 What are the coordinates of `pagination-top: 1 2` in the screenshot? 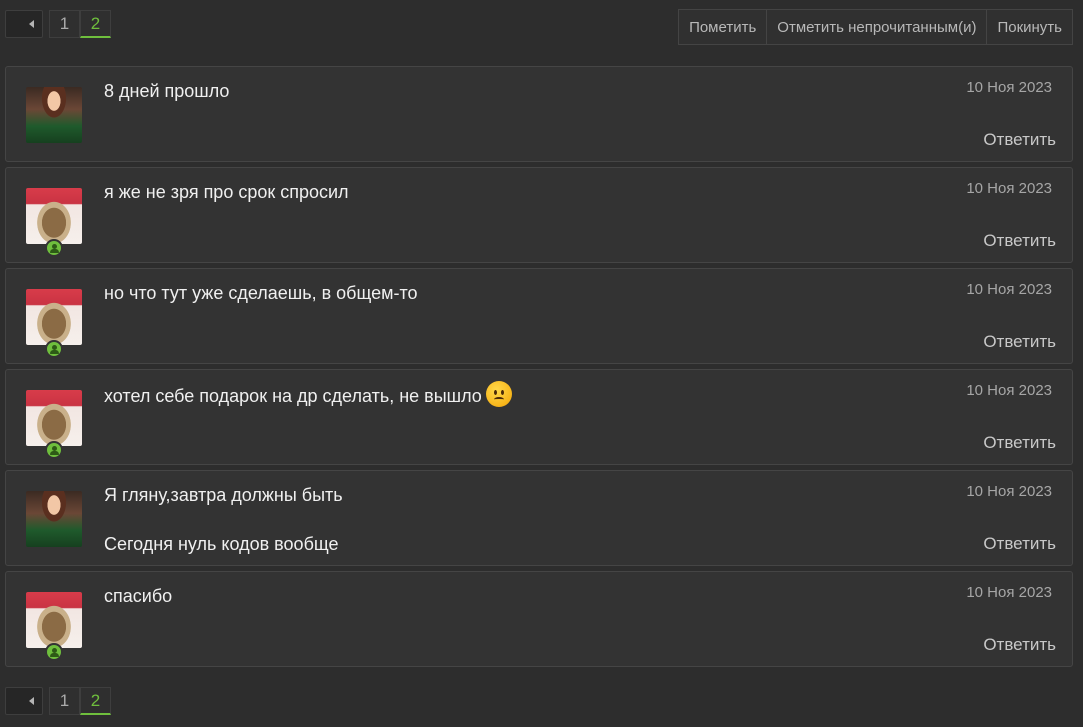 It's located at (58, 24).